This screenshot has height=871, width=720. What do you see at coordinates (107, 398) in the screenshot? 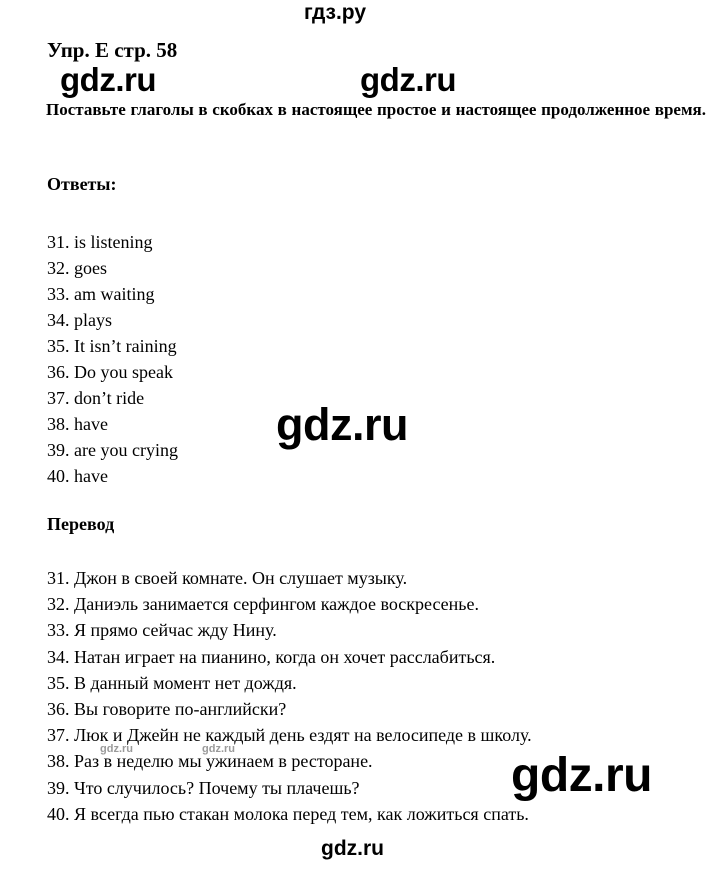
I see `answer-item-text: don’t ride` at bounding box center [107, 398].